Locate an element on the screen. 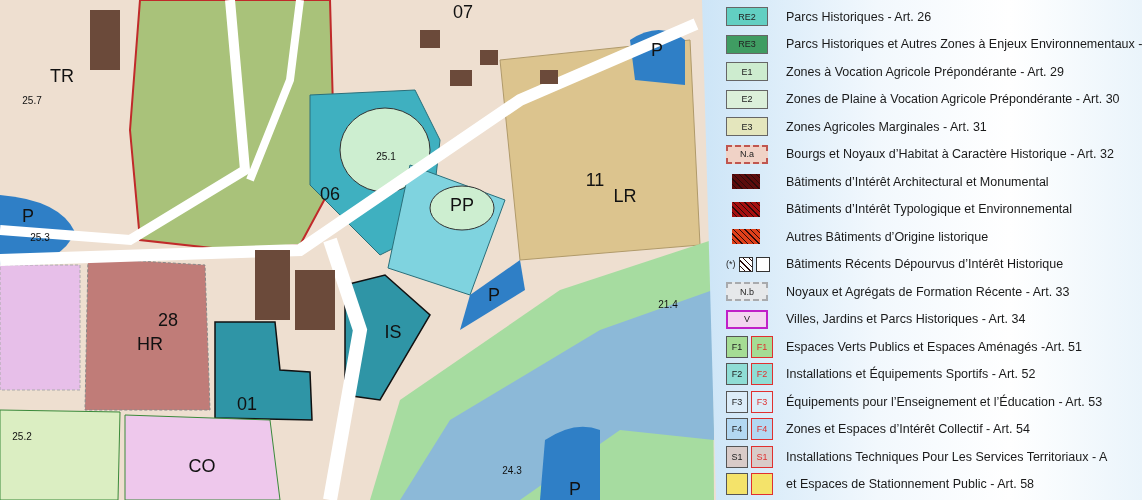  legend-label: Zones à Vocation Agricole Prépondérante - Art. 29 is located at coordinates (925, 71).